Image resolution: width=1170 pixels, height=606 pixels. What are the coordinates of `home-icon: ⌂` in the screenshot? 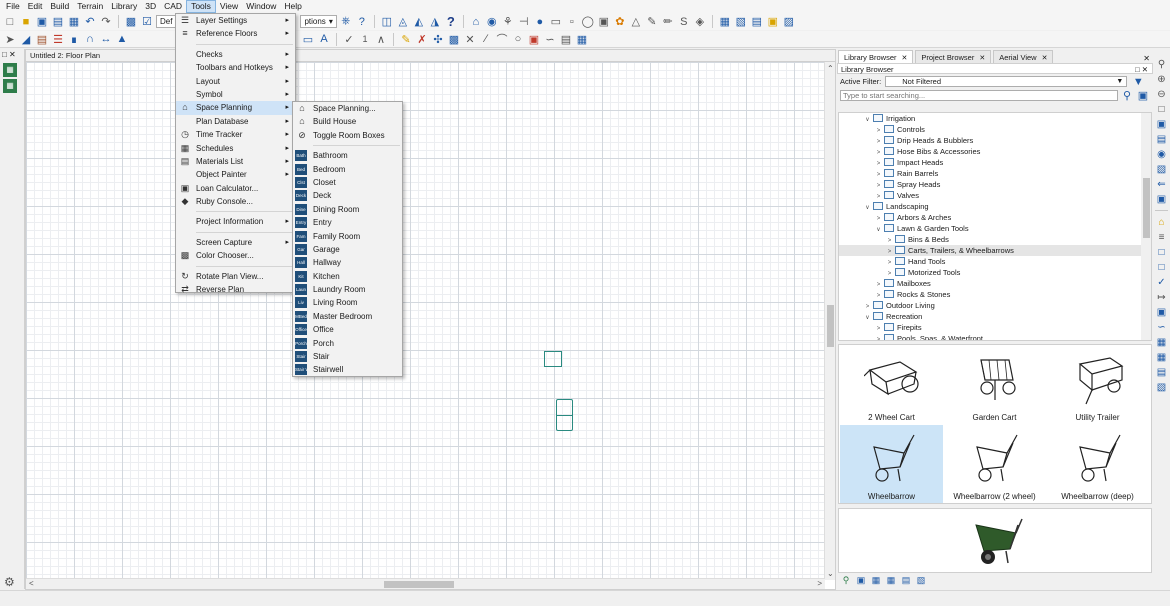 It's located at (476, 22).